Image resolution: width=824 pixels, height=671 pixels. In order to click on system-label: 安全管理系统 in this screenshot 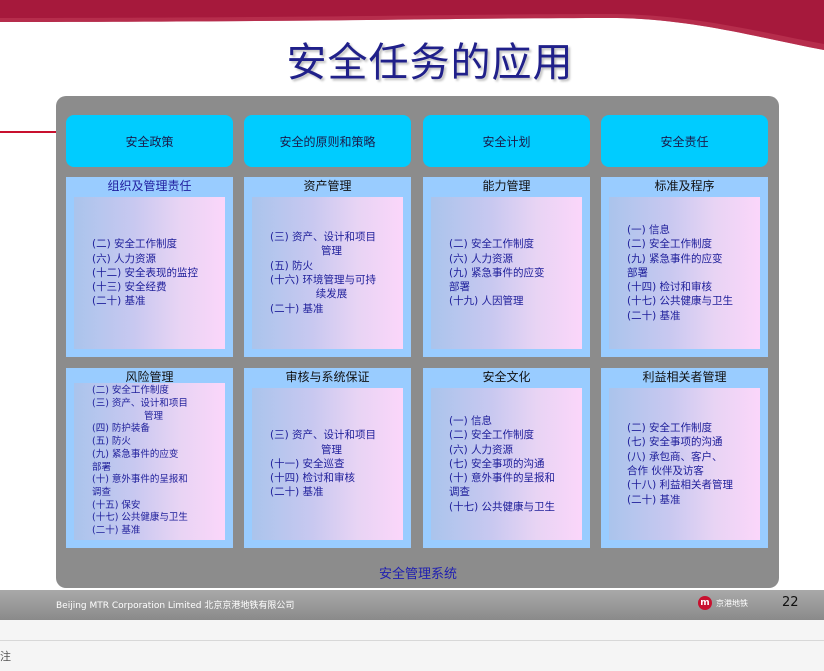, I will do `click(417, 574)`.